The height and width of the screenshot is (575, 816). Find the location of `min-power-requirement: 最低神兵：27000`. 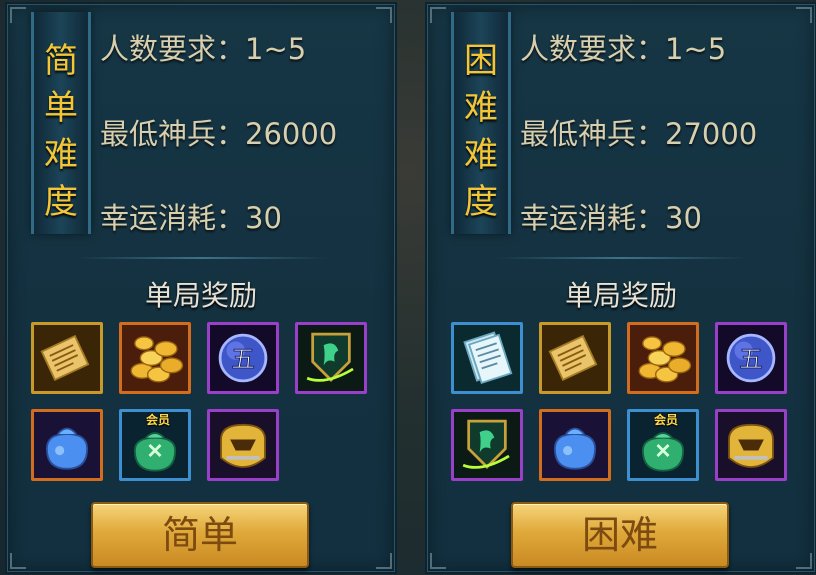

min-power-requirement: 最低神兵：27000 is located at coordinates (639, 134).